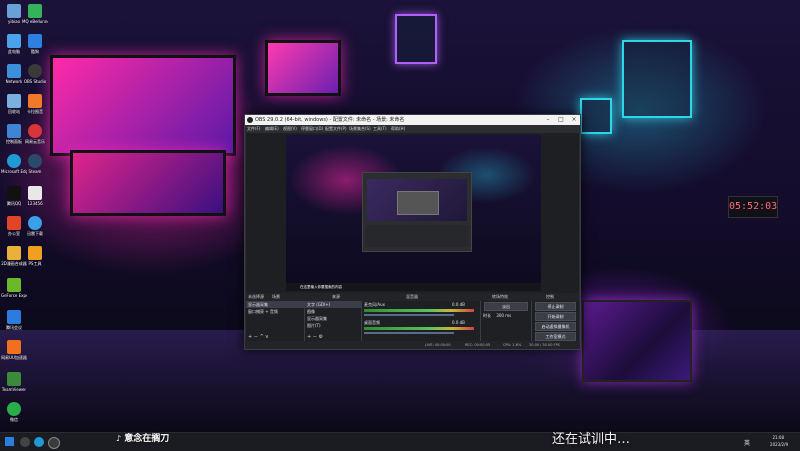 This screenshot has height=451, width=800. I want to click on transition-select: 淡出, so click(506, 306).